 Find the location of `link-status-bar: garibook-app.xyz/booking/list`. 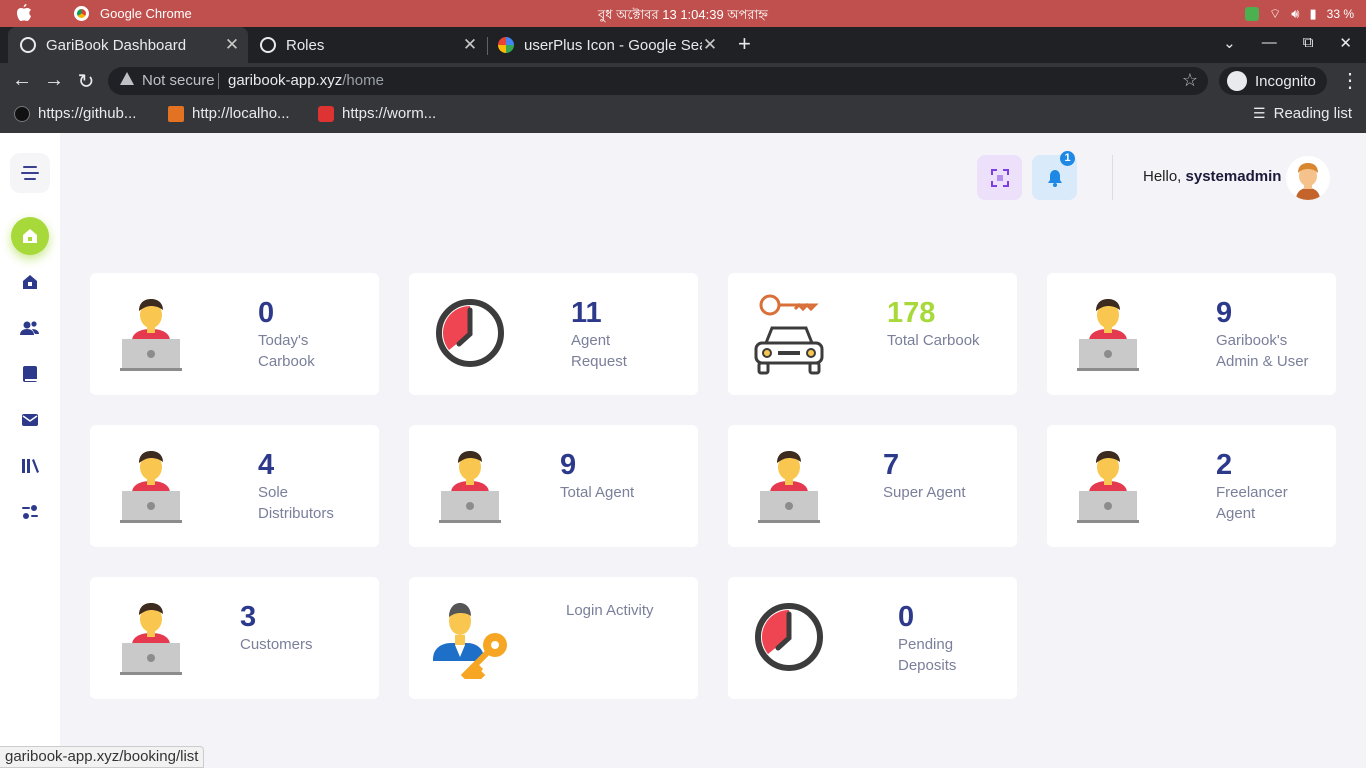

link-status-bar: garibook-app.xyz/booking/list is located at coordinates (102, 757).